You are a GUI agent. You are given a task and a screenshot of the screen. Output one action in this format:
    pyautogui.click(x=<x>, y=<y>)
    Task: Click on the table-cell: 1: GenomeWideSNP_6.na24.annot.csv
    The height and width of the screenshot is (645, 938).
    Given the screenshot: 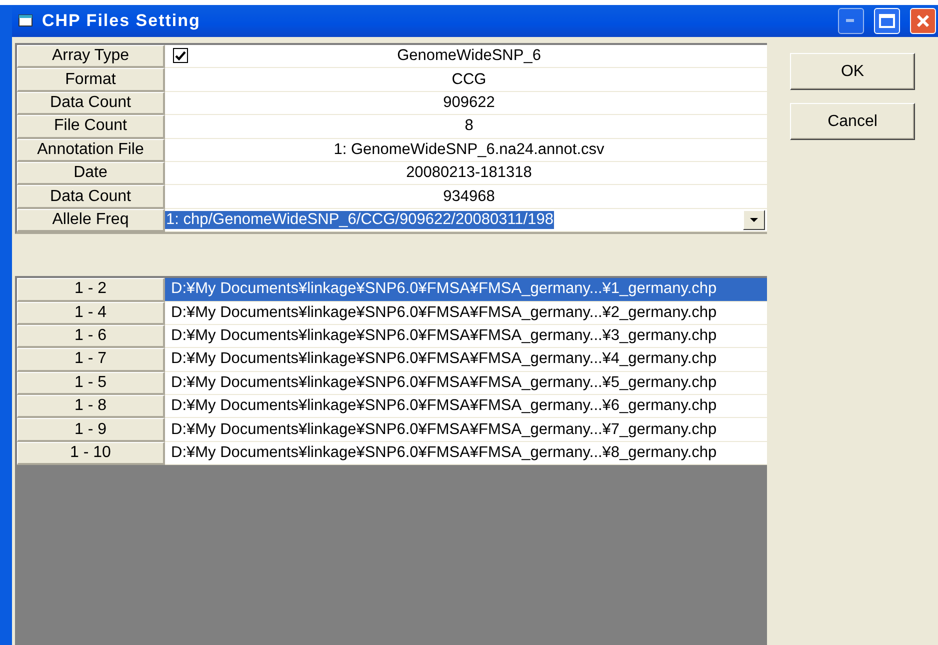 What is the action you would take?
    pyautogui.click(x=466, y=150)
    